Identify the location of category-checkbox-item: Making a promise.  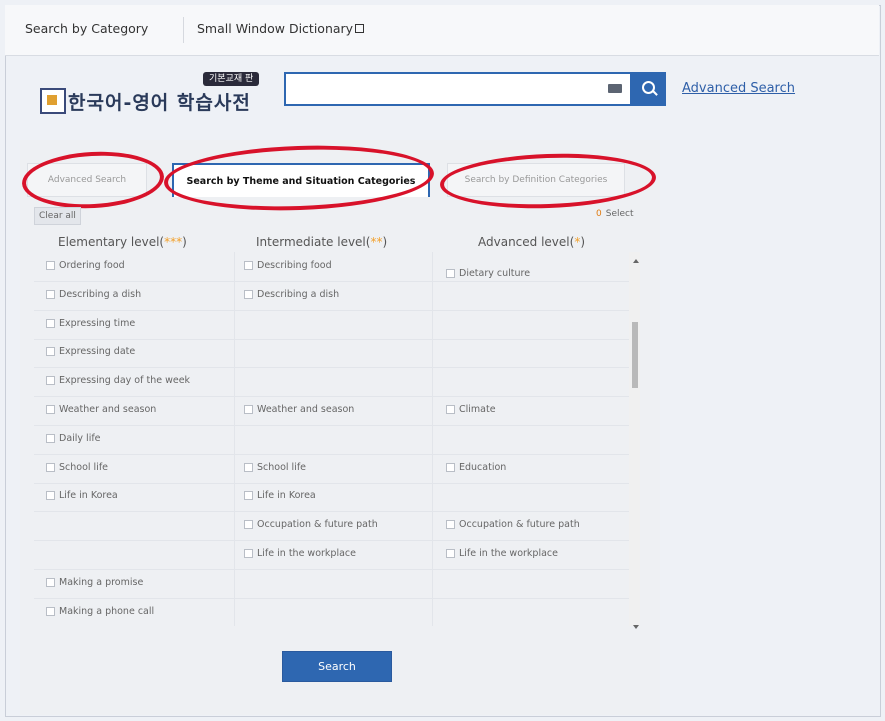
(94, 582).